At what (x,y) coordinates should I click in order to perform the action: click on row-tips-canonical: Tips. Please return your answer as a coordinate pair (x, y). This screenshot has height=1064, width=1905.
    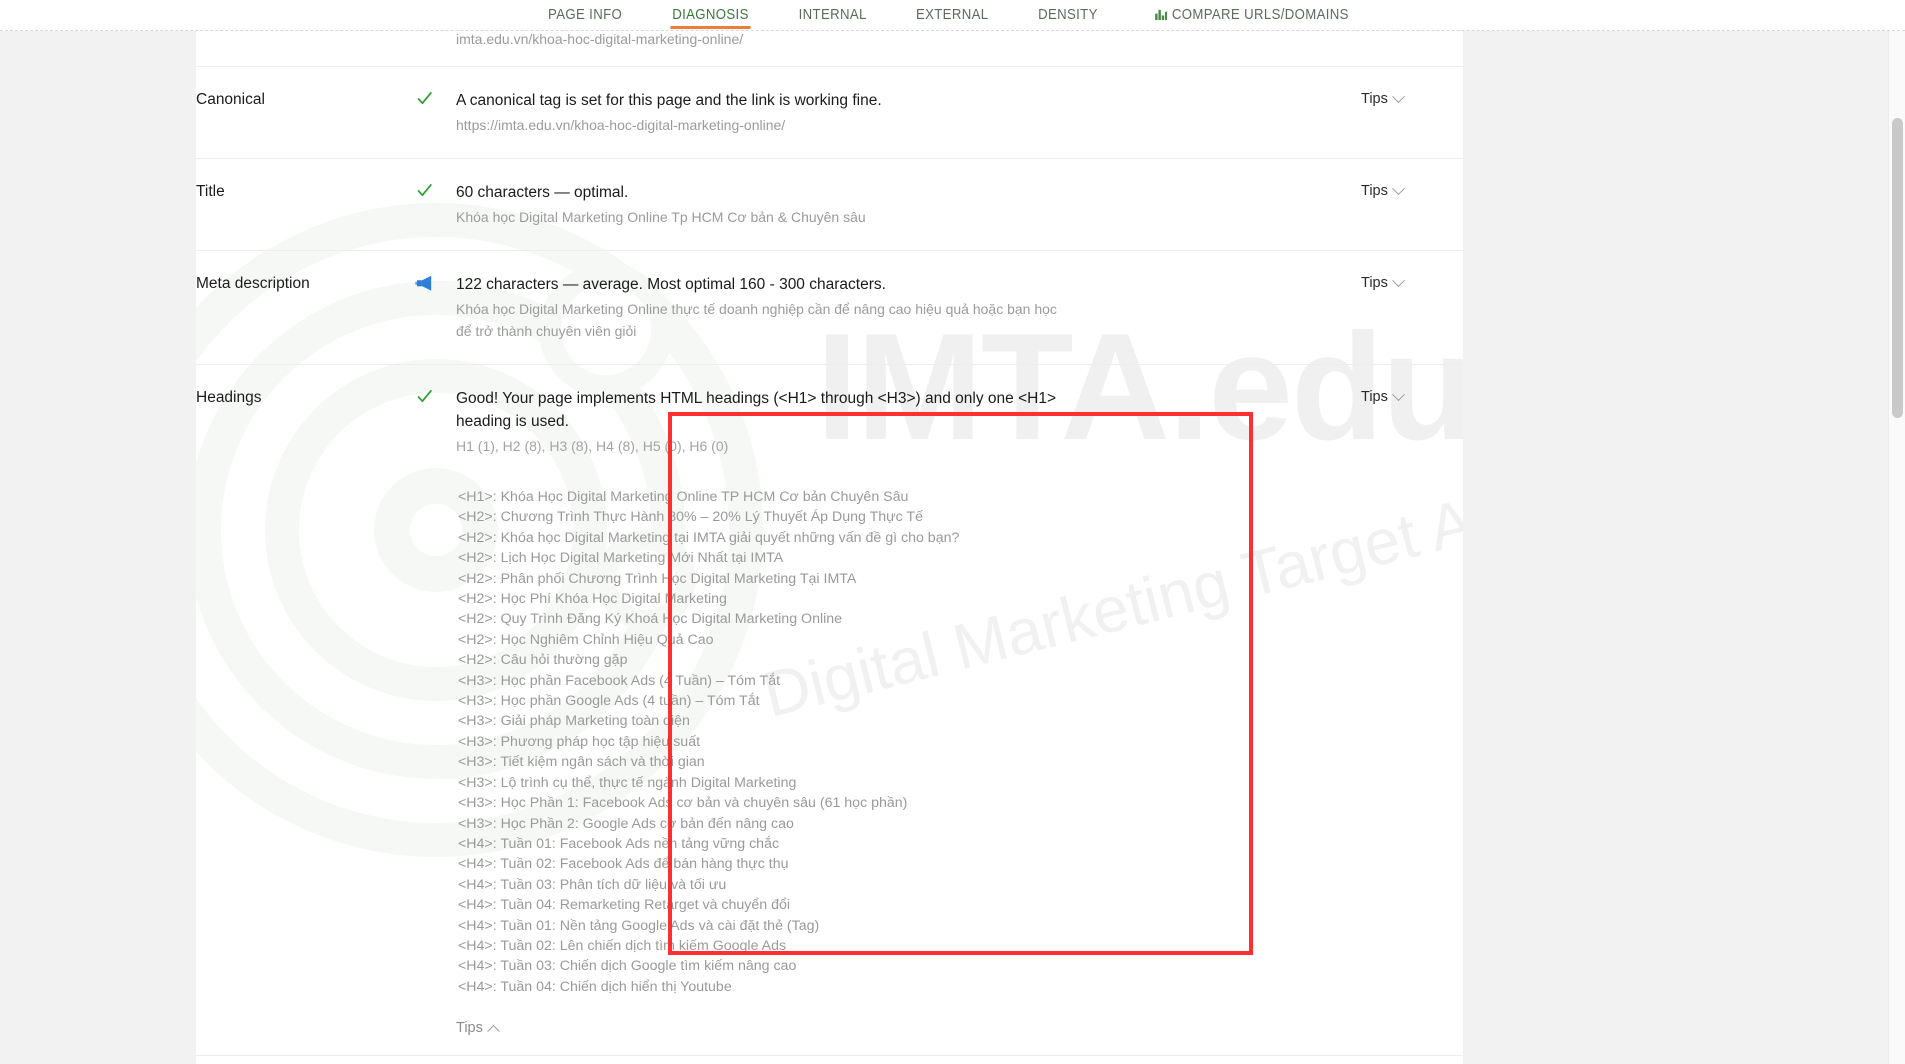
    Looking at the image, I should click on (1403, 98).